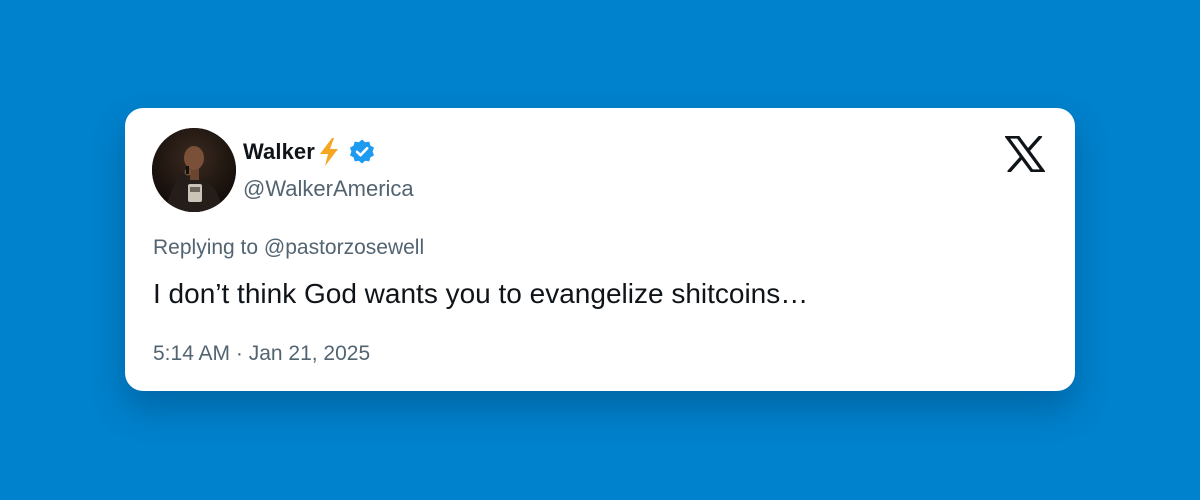 Image resolution: width=1200 pixels, height=500 pixels. I want to click on tweet-timestamp: 5:14 AM · Jan 21, 2025, so click(261, 354).